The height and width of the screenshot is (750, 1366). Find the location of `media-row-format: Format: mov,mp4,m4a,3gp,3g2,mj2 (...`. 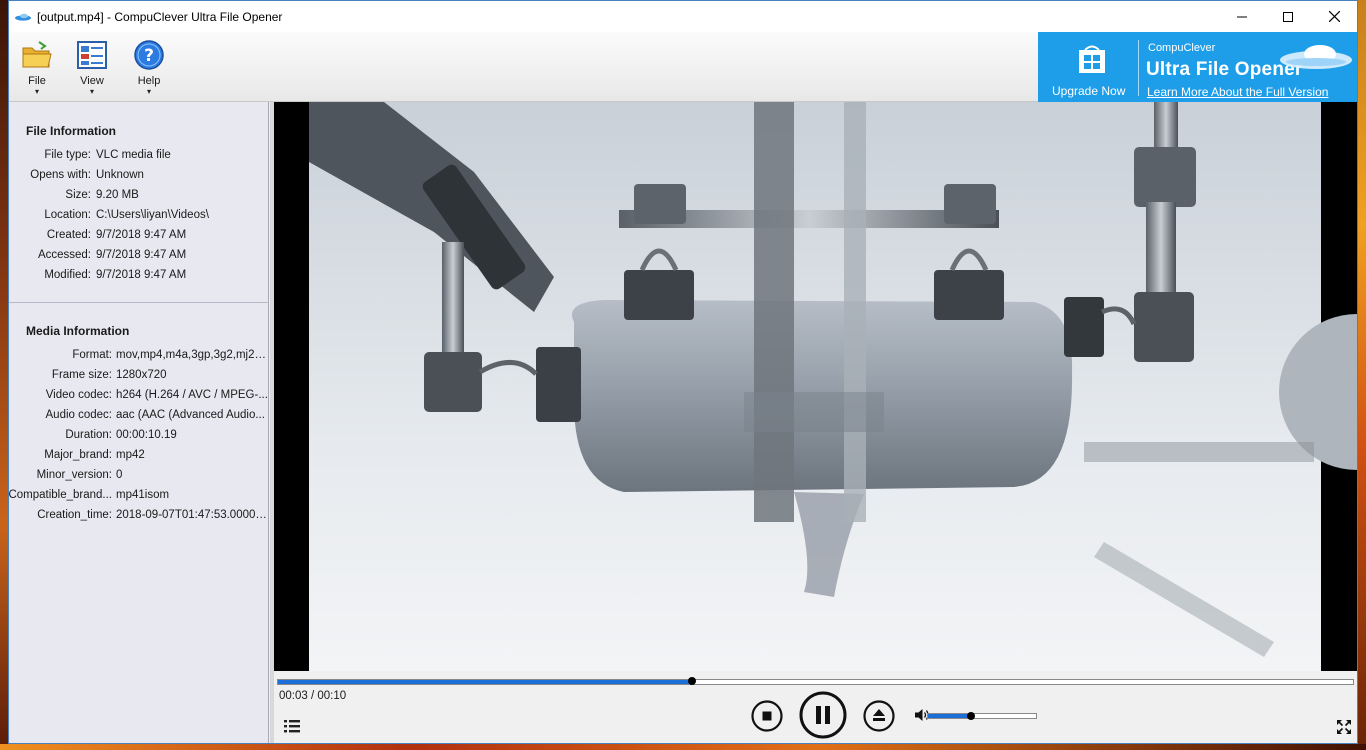

media-row-format: Format: mov,mp4,m4a,3gp,3g2,mj2 (... is located at coordinates (170, 355).